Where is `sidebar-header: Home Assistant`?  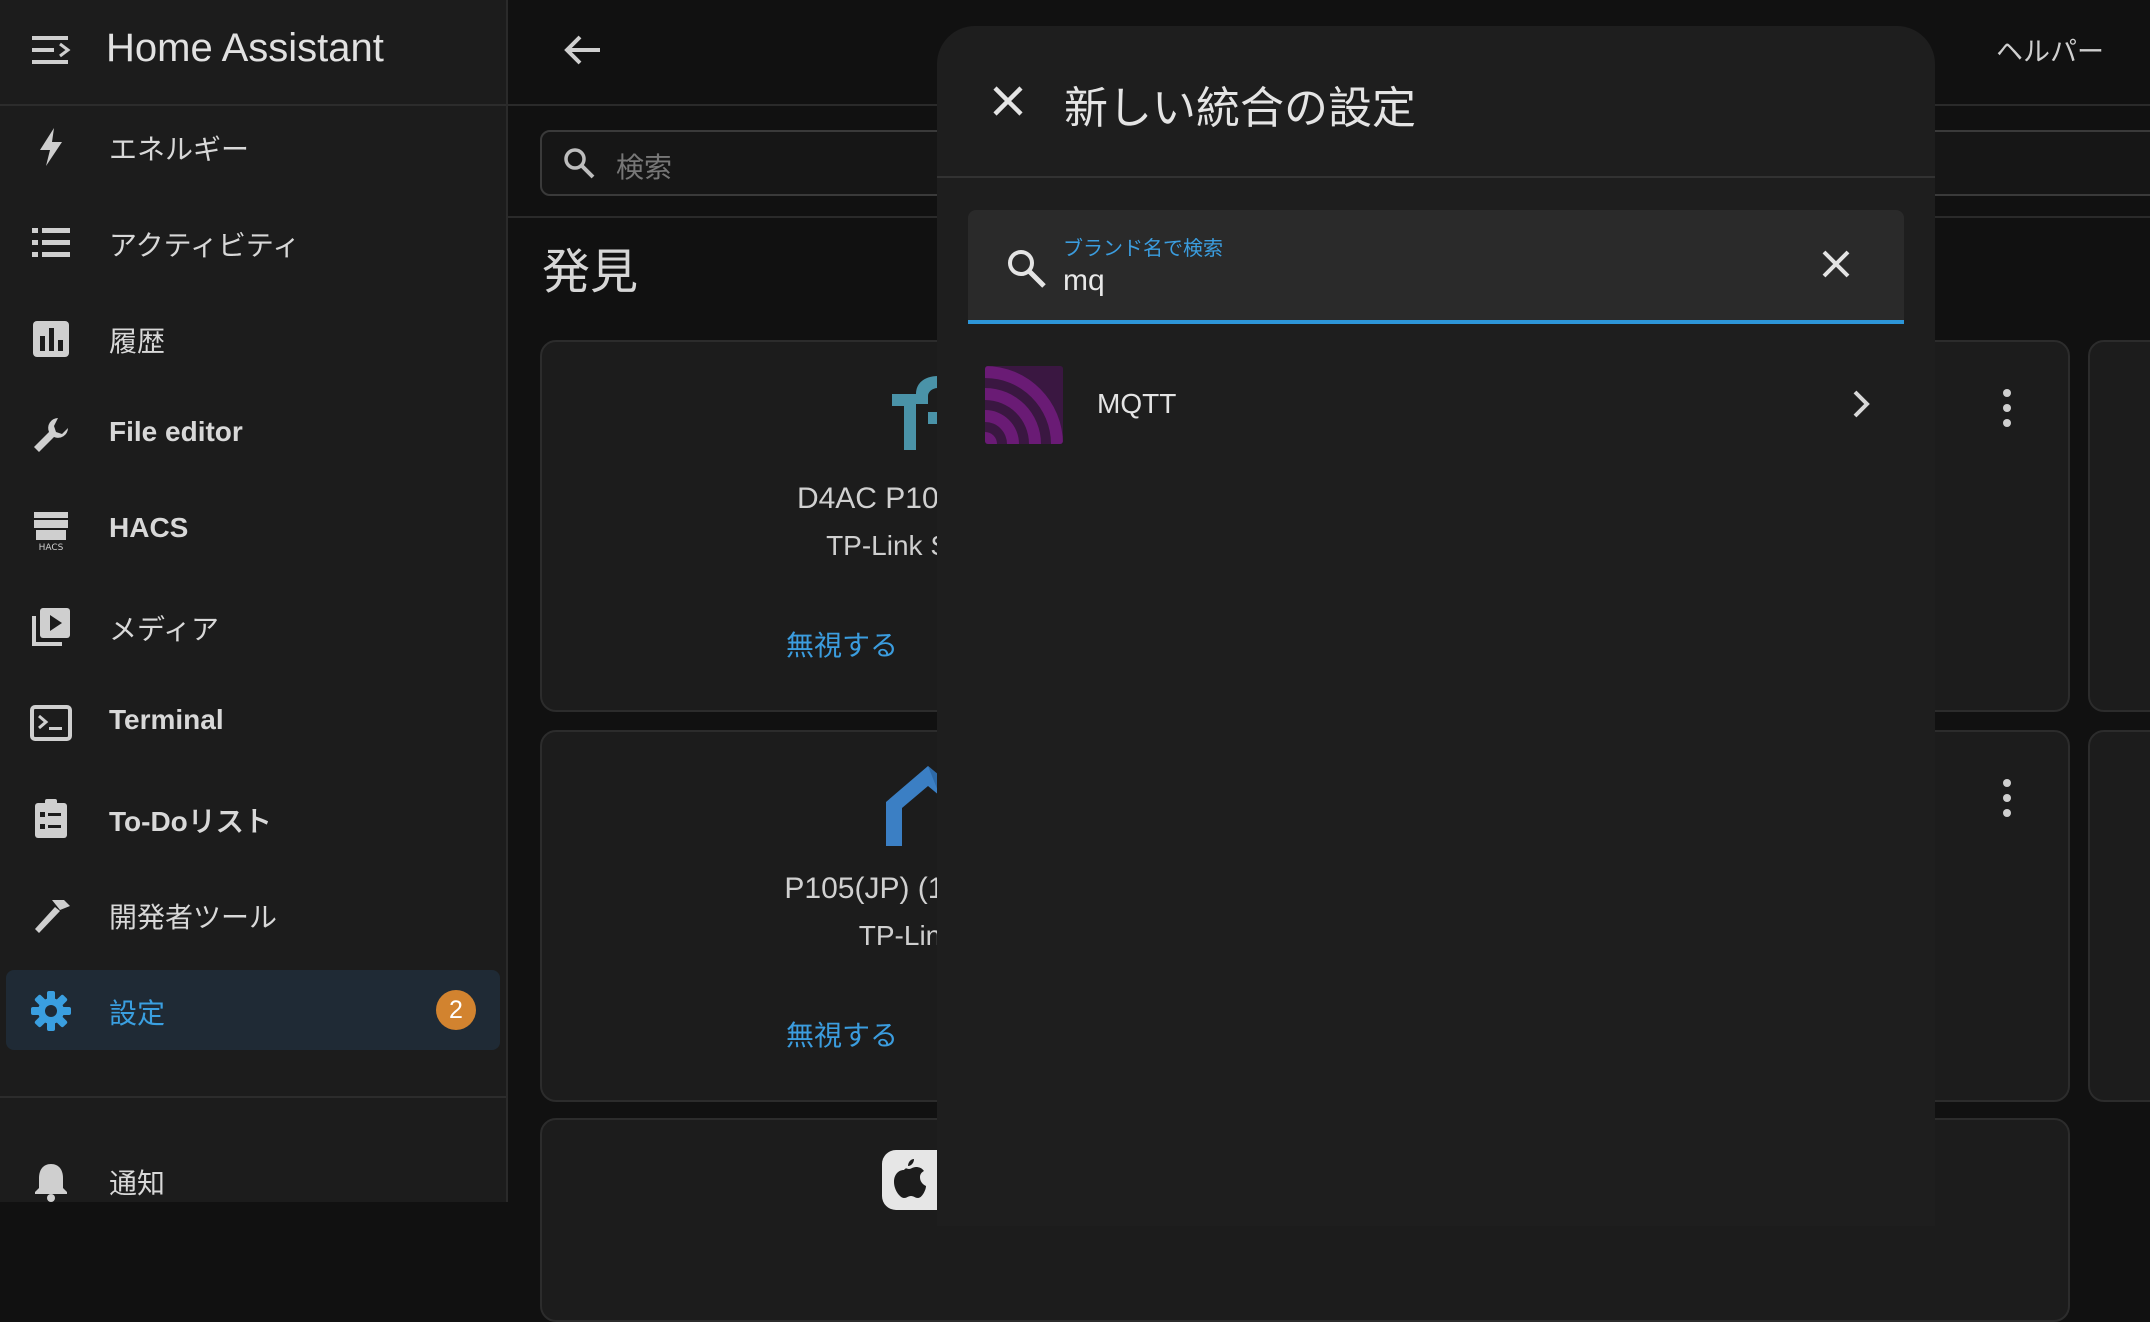
sidebar-header: Home Assistant is located at coordinates (253, 53).